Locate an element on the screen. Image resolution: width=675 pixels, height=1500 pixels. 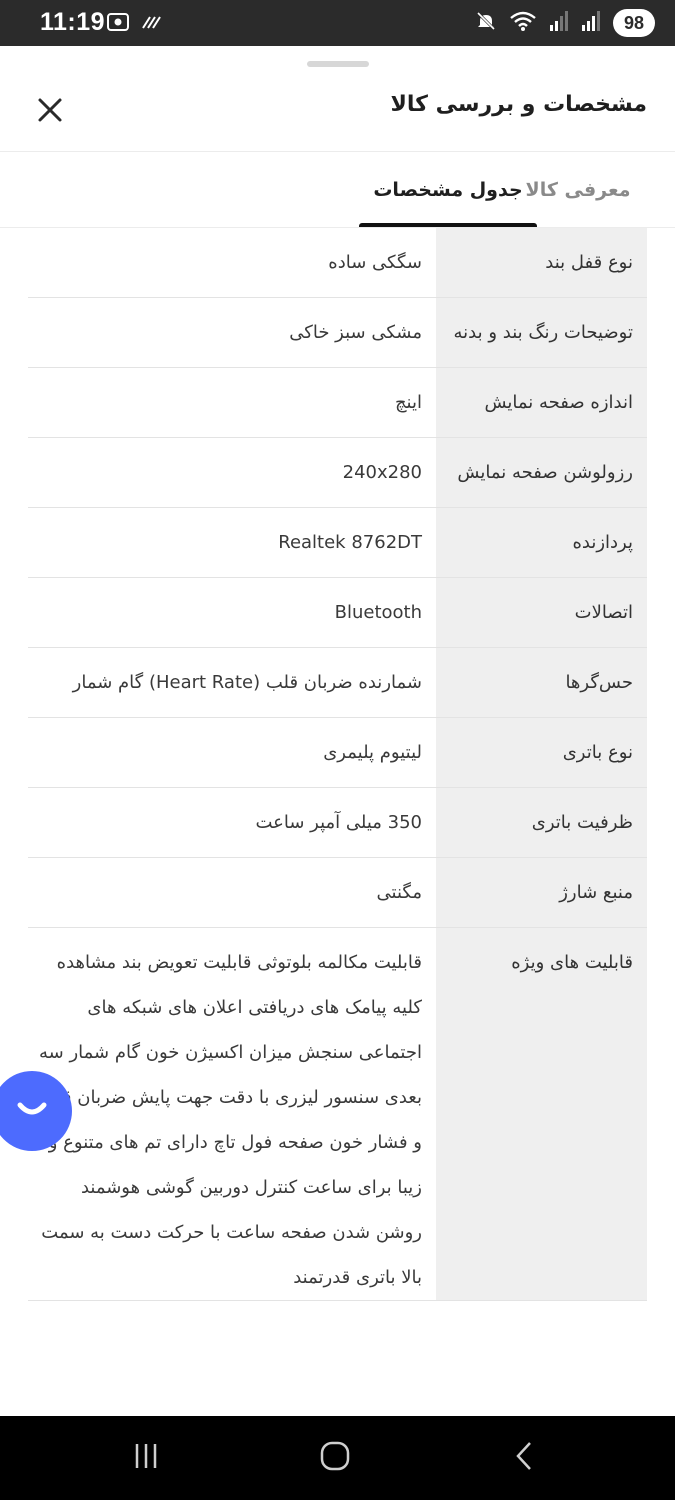
tab-bar: معرفی کالا جدول مشخصات is located at coordinates (337, 190).